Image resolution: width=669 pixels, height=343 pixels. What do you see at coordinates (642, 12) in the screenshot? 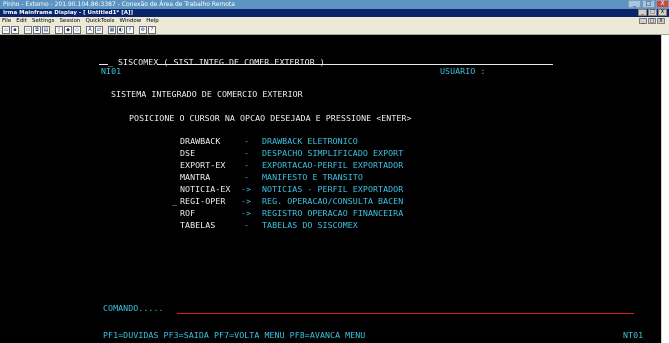
I see `app-minimize-button: _` at bounding box center [642, 12].